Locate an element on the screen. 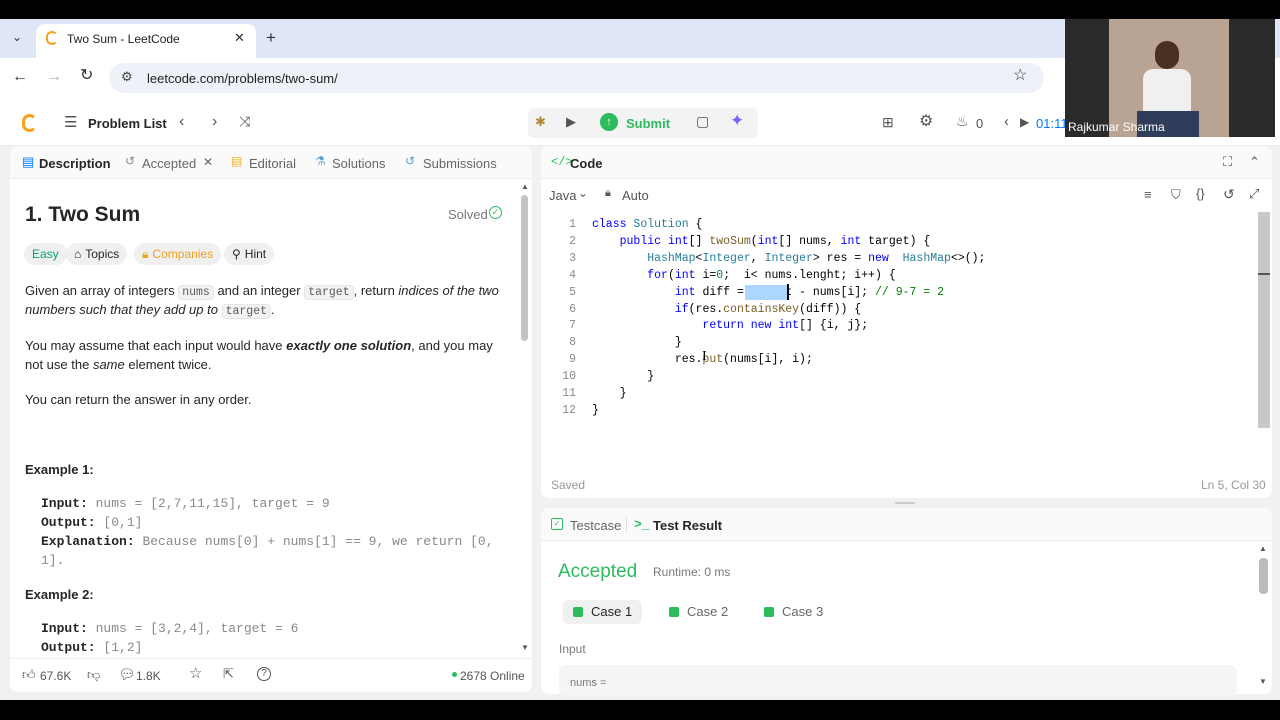  result-scroll-down-icon: ▼ is located at coordinates (1263, 682).